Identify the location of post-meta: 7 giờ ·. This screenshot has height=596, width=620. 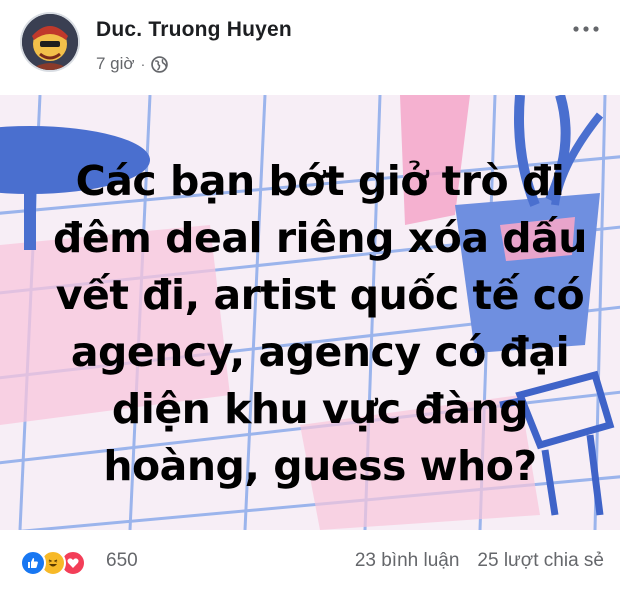
(132, 64).